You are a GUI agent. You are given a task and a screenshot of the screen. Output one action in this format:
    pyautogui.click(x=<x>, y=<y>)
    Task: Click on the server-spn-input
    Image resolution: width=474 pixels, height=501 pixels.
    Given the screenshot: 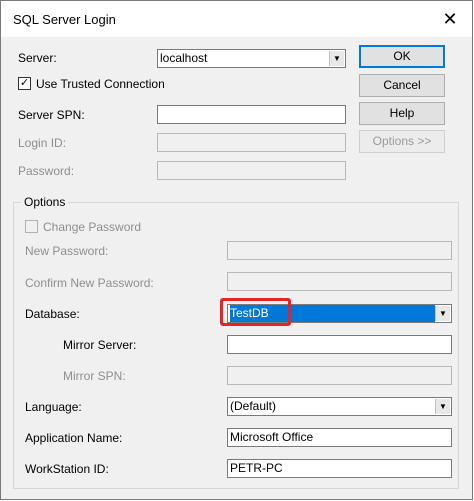 What is the action you would take?
    pyautogui.click(x=251, y=114)
    